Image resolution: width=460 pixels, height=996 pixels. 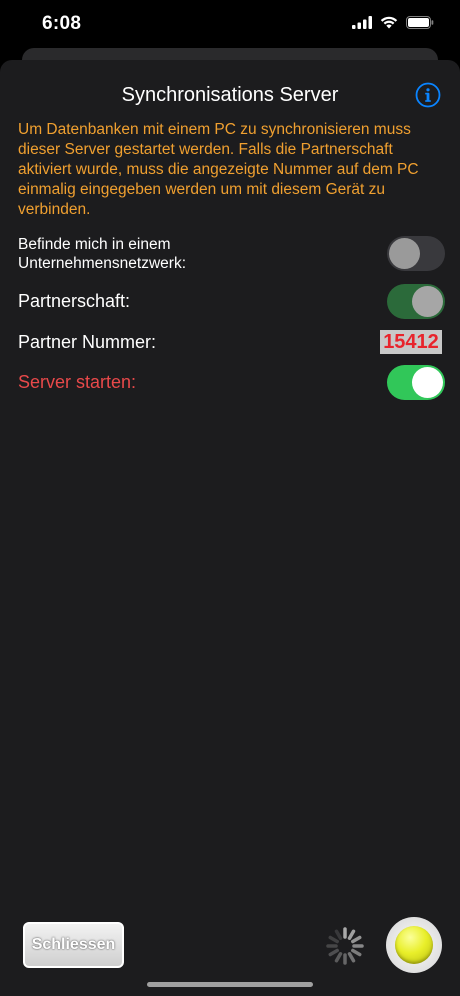 What do you see at coordinates (102, 263) in the screenshot?
I see `corporate-network-label-line2: Unternehmensnetzwerk:` at bounding box center [102, 263].